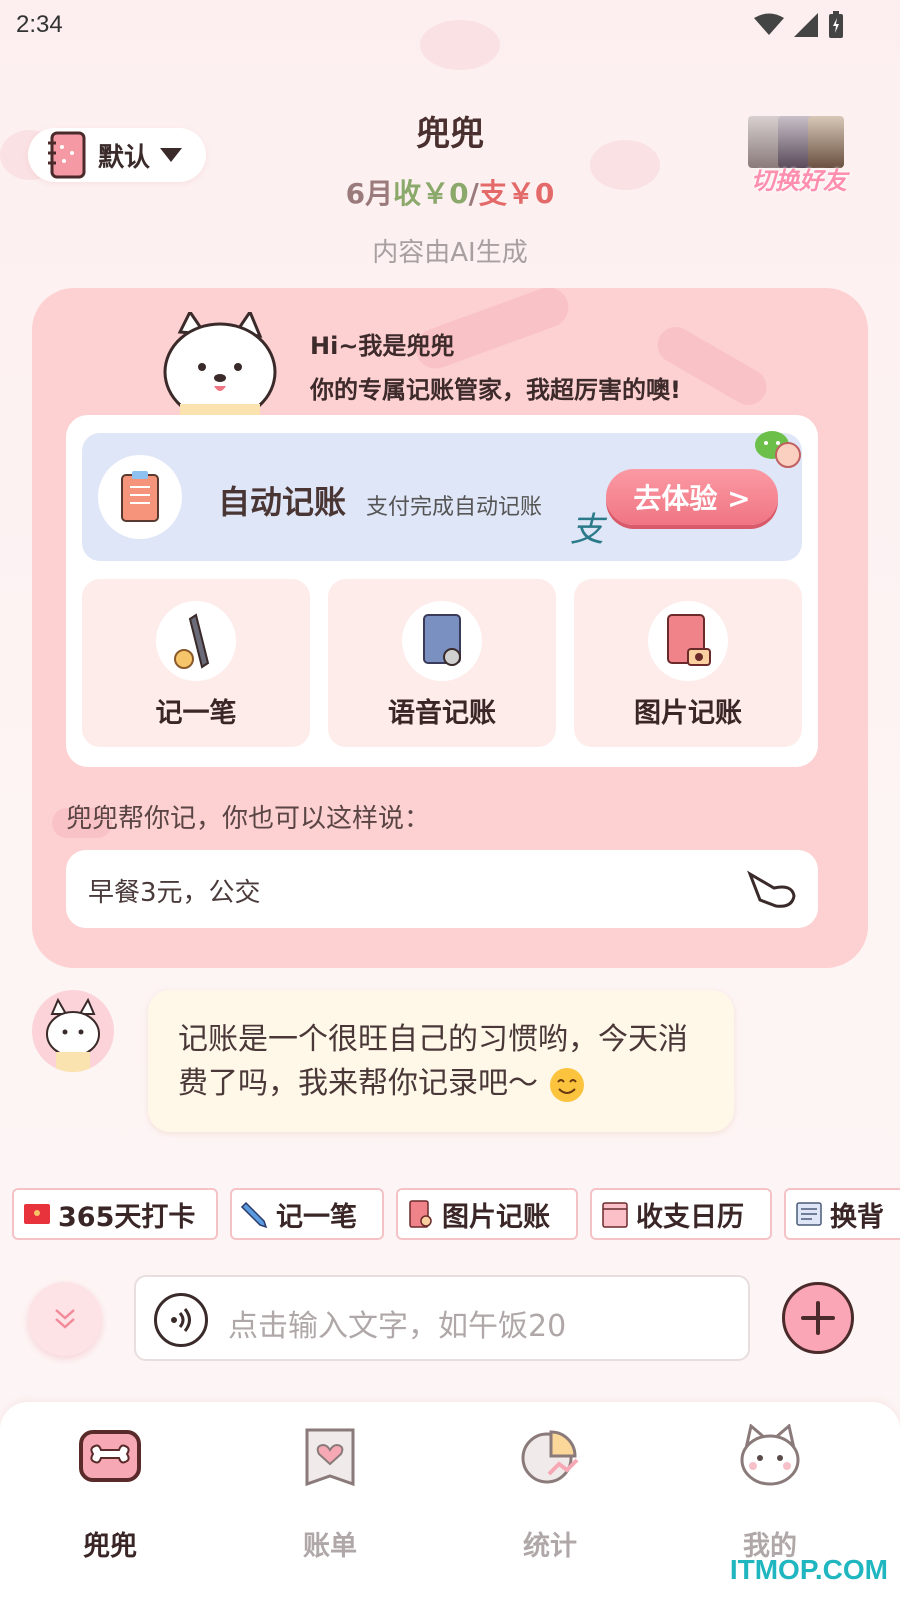 The image size is (900, 1600). Describe the element at coordinates (450, 25) in the screenshot. I see `status-bar: 2:34` at that location.